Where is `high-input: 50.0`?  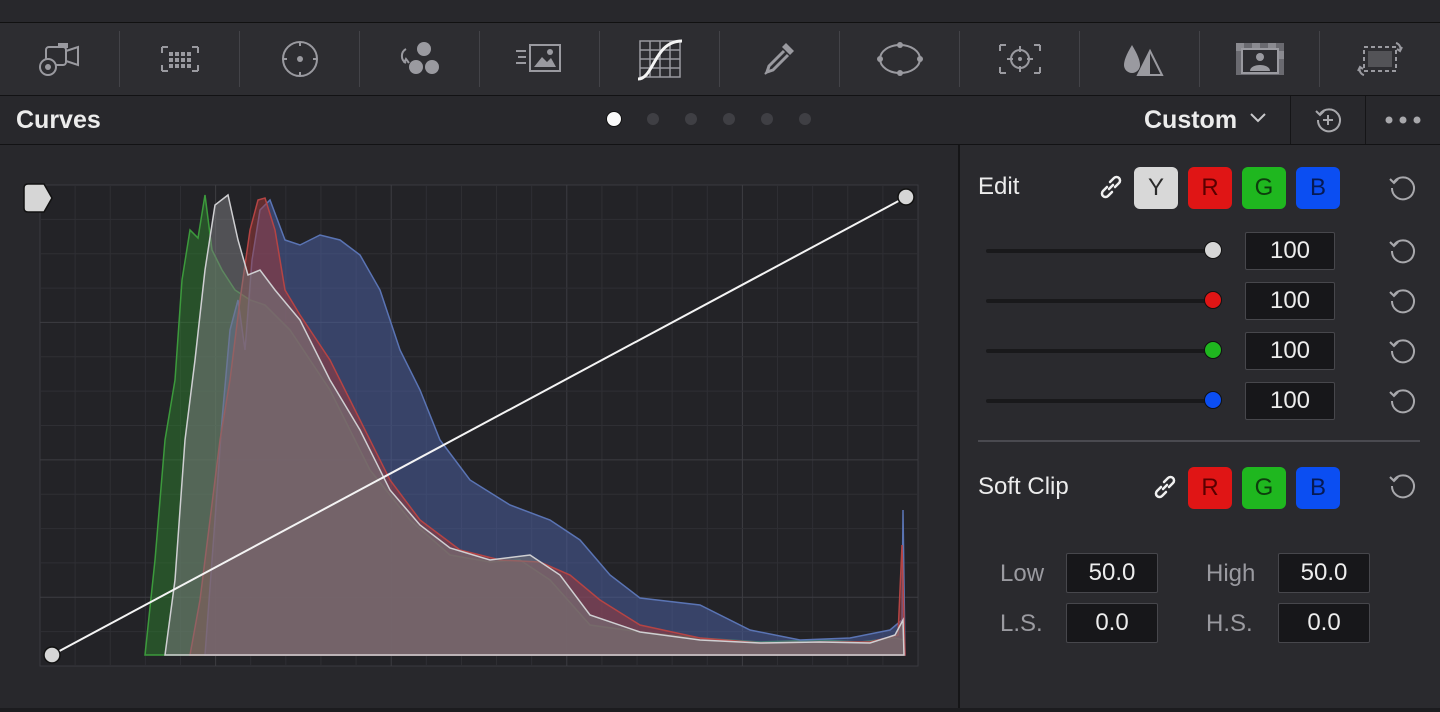
high-input: 50.0 is located at coordinates (1324, 573).